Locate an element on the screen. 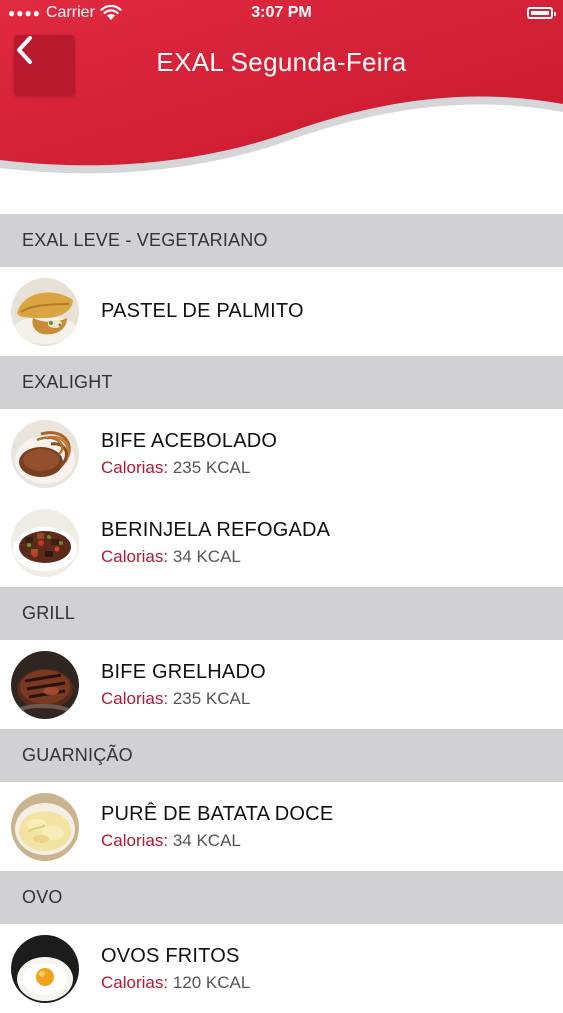 Image resolution: width=563 pixels, height=1013 pixels. item-name: BERINJELA REFOGADA is located at coordinates (216, 529).